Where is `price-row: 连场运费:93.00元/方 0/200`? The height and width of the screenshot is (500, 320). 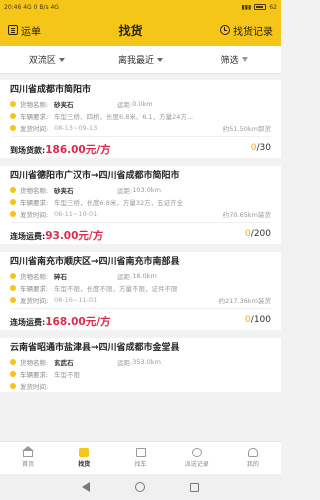
price-row: 连场运费:93.00元/方 0/200 is located at coordinates (140, 233).